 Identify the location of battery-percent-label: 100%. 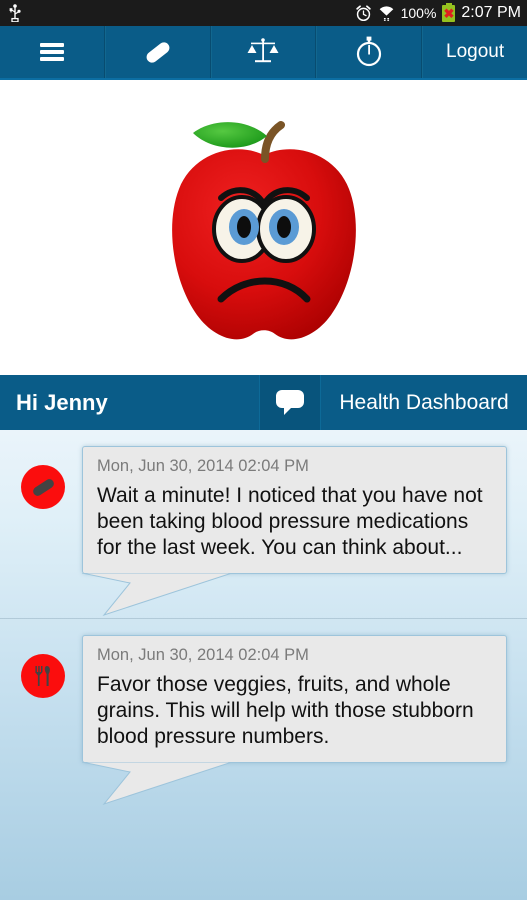
(418, 13).